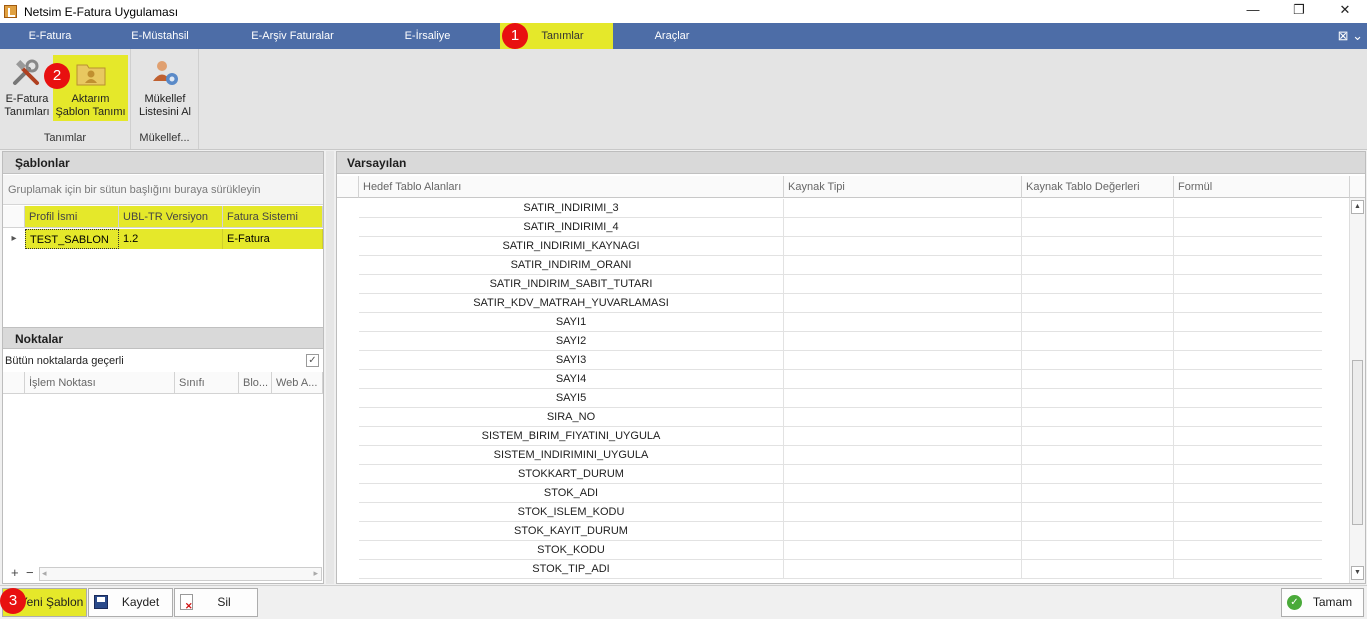 The image size is (1367, 619). Describe the element at coordinates (30, 572) in the screenshot. I see `remove-row-icon: −` at that location.